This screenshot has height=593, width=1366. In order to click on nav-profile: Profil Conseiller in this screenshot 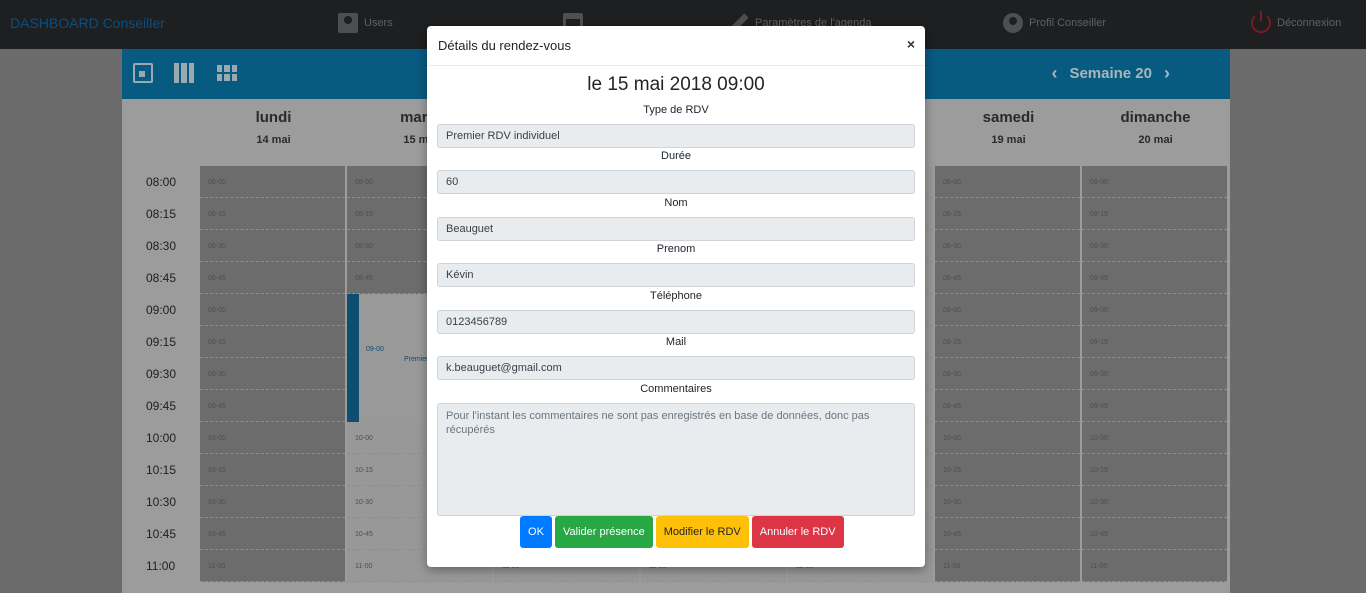, I will do `click(1054, 23)`.